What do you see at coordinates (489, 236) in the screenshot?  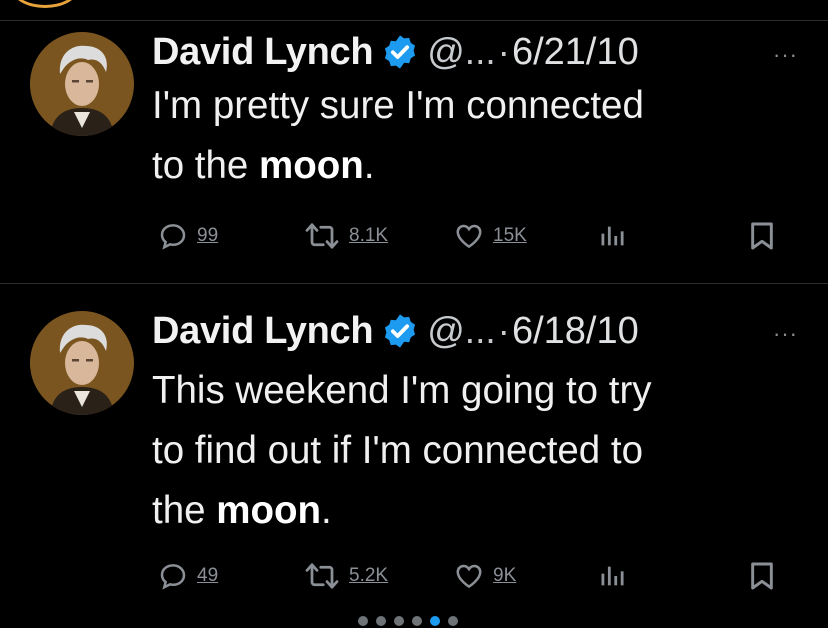 I see `like-button: 15K` at bounding box center [489, 236].